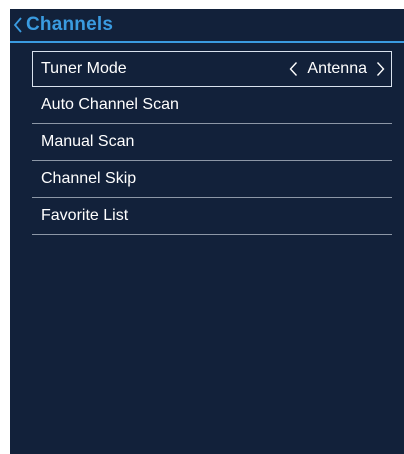  I want to click on menu-item-label: Manual Scan, so click(88, 141).